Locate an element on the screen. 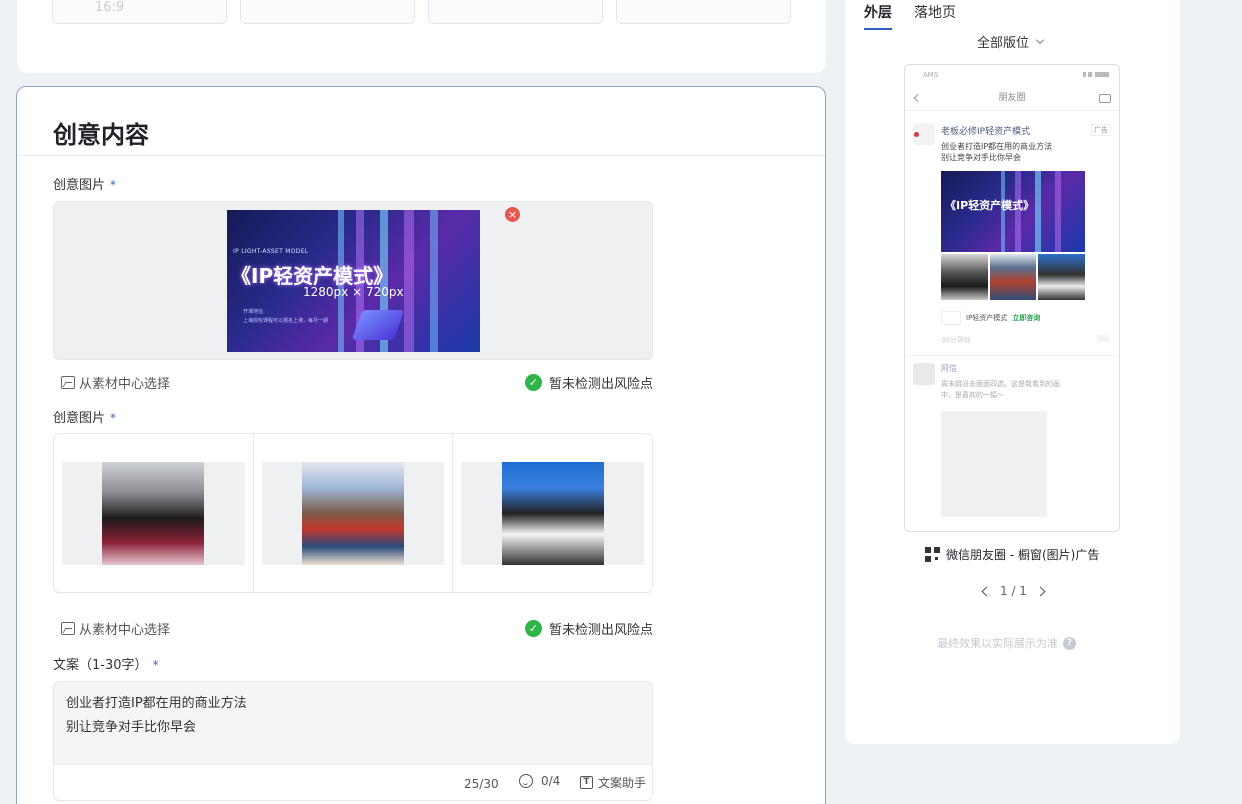 The height and width of the screenshot is (804, 1242). help-icon: ? is located at coordinates (1069, 643).